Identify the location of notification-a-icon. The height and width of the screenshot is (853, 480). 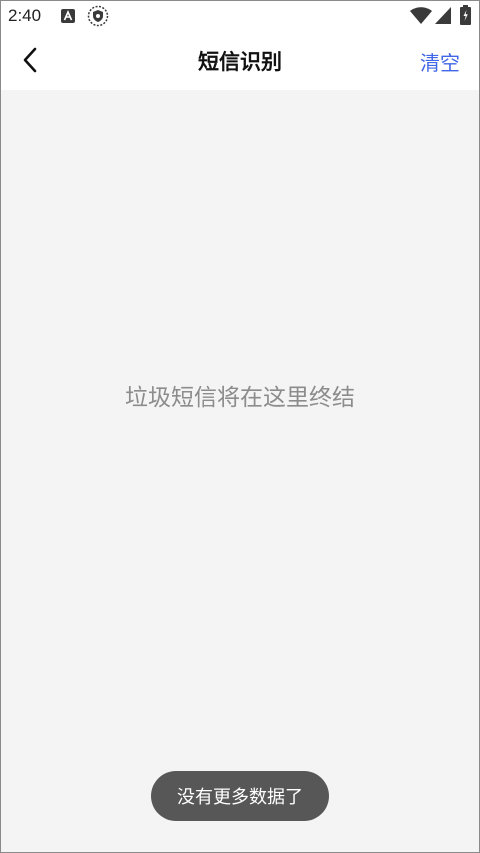
(68, 17).